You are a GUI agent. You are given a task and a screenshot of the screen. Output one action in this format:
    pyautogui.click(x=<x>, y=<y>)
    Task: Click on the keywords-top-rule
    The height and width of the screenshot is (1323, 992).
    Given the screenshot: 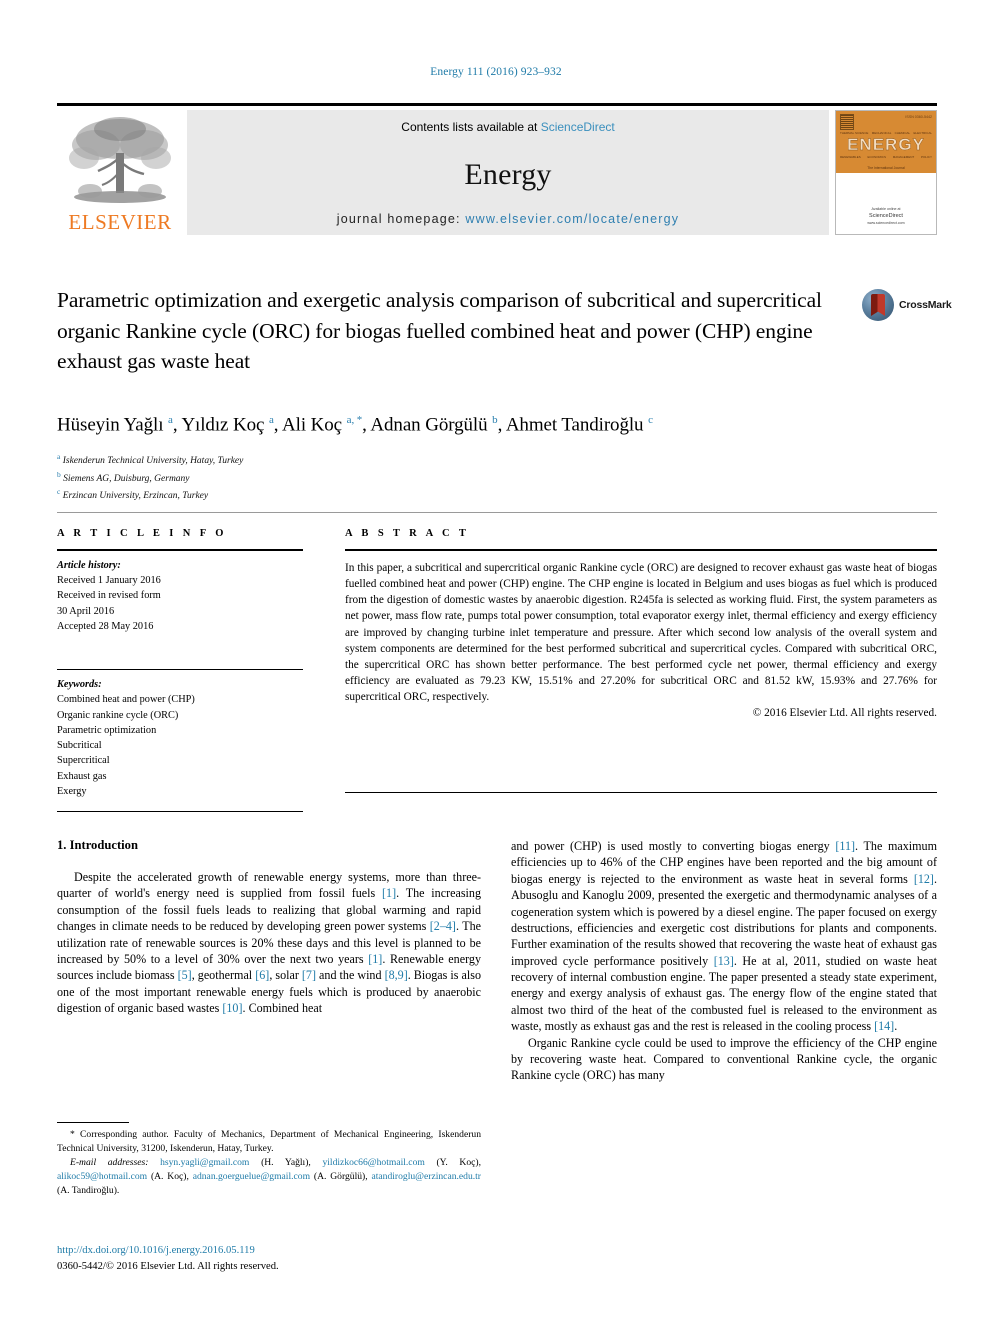 What is the action you would take?
    pyautogui.click(x=180, y=670)
    